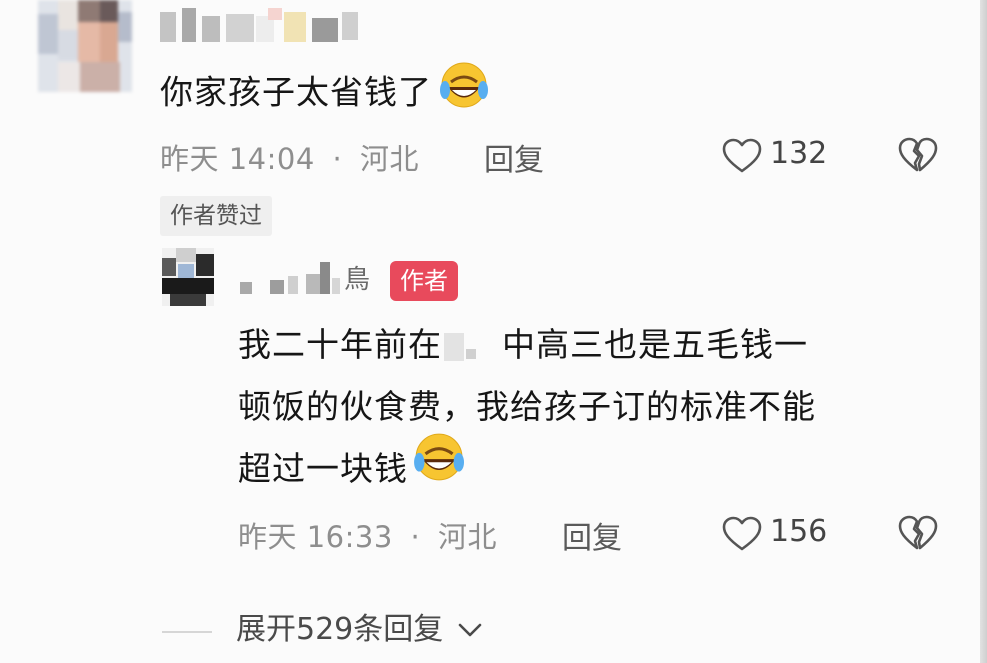 This screenshot has height=663, width=987. Describe the element at coordinates (260, 28) in the screenshot. I see `commenter-name-masked` at that location.